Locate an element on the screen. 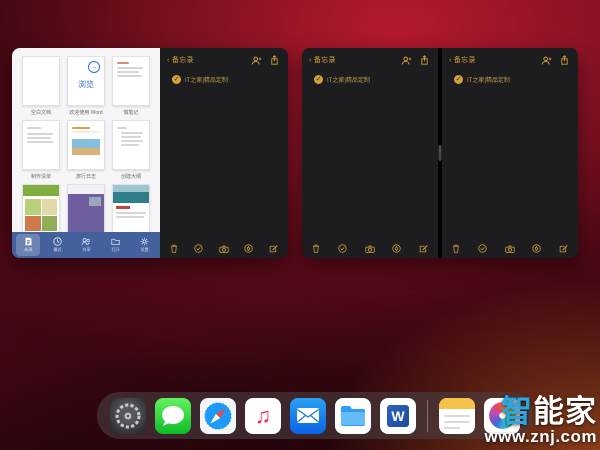  watermark-brand: 智能家 is located at coordinates (540, 412).